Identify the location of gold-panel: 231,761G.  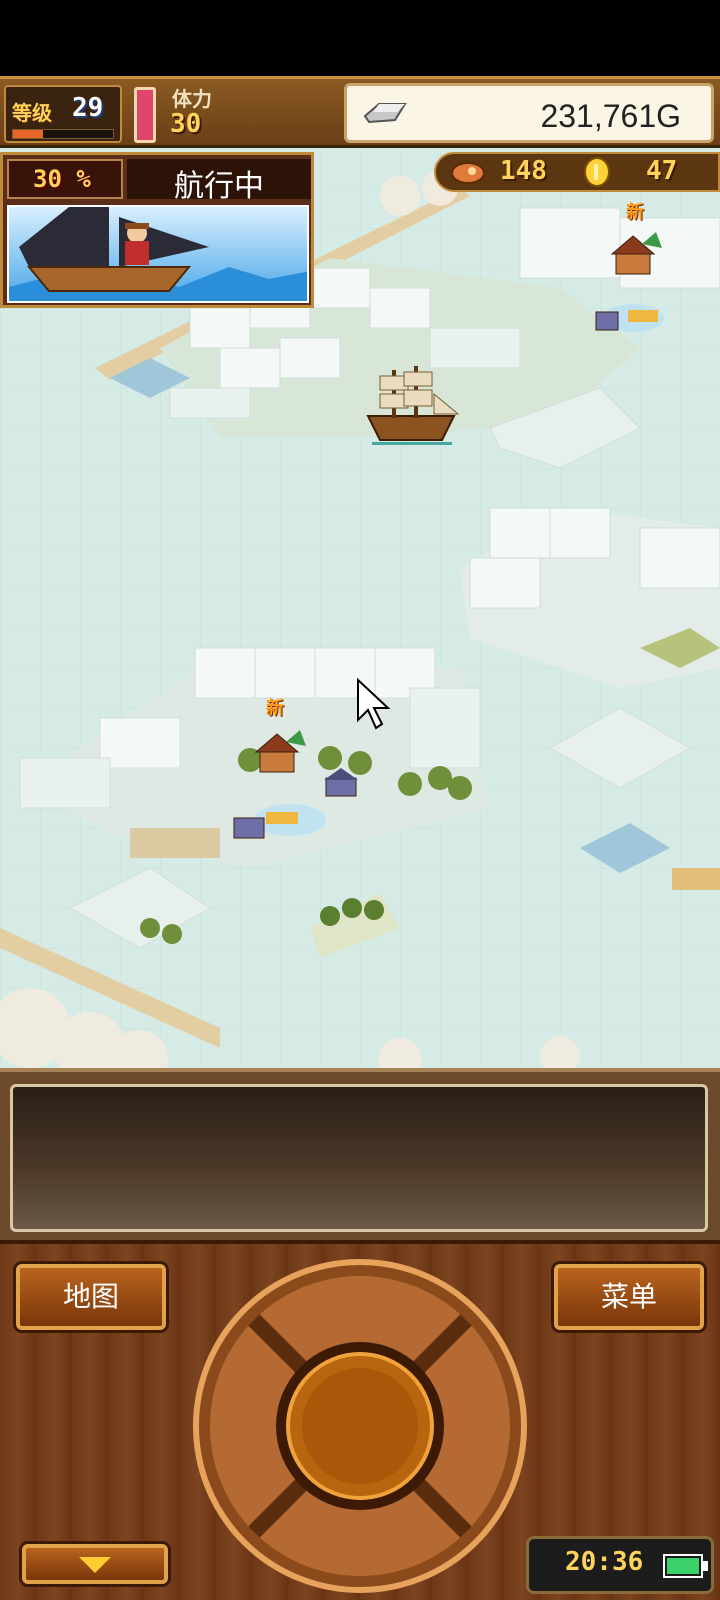
(529, 113).